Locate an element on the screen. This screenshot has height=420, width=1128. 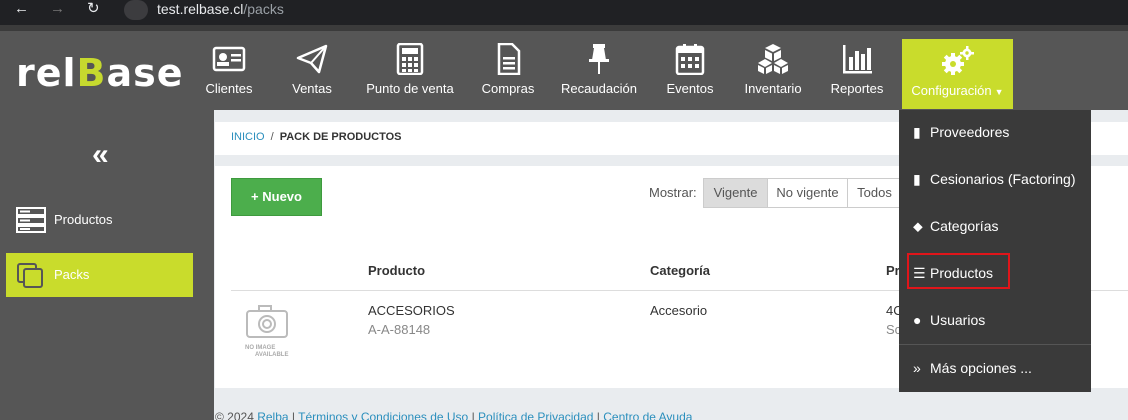
dropdown-item-usuarios: ● Usuarios is located at coordinates (995, 320).